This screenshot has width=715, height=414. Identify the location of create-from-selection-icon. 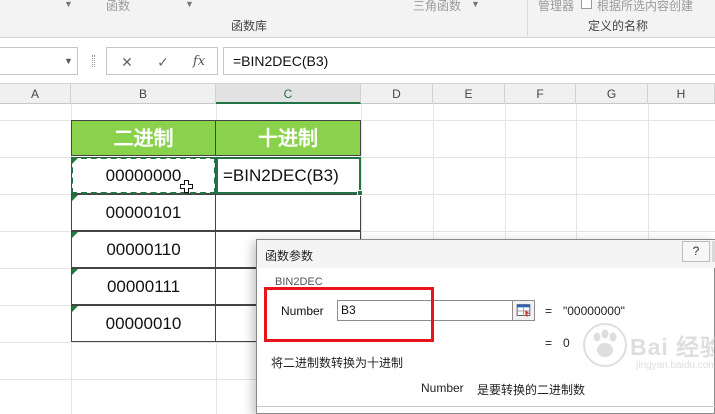
(586, 4).